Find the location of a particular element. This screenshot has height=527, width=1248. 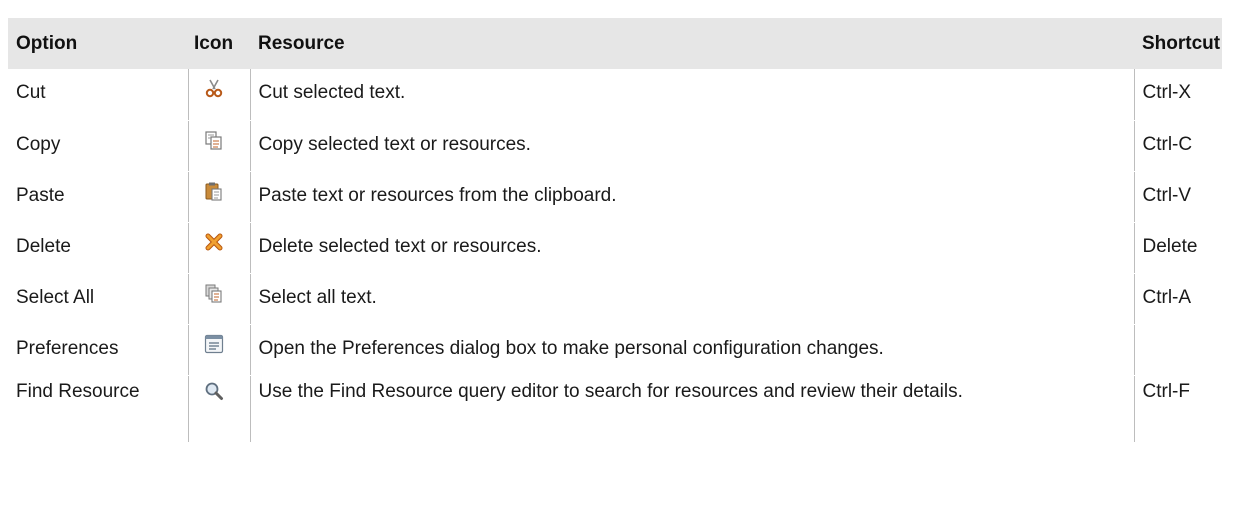

option-cell: Preferences is located at coordinates (98, 350).